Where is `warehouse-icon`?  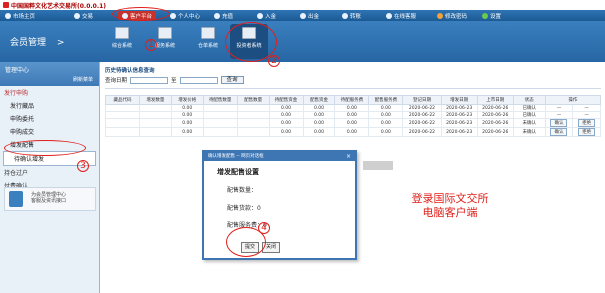 warehouse-icon is located at coordinates (208, 33).